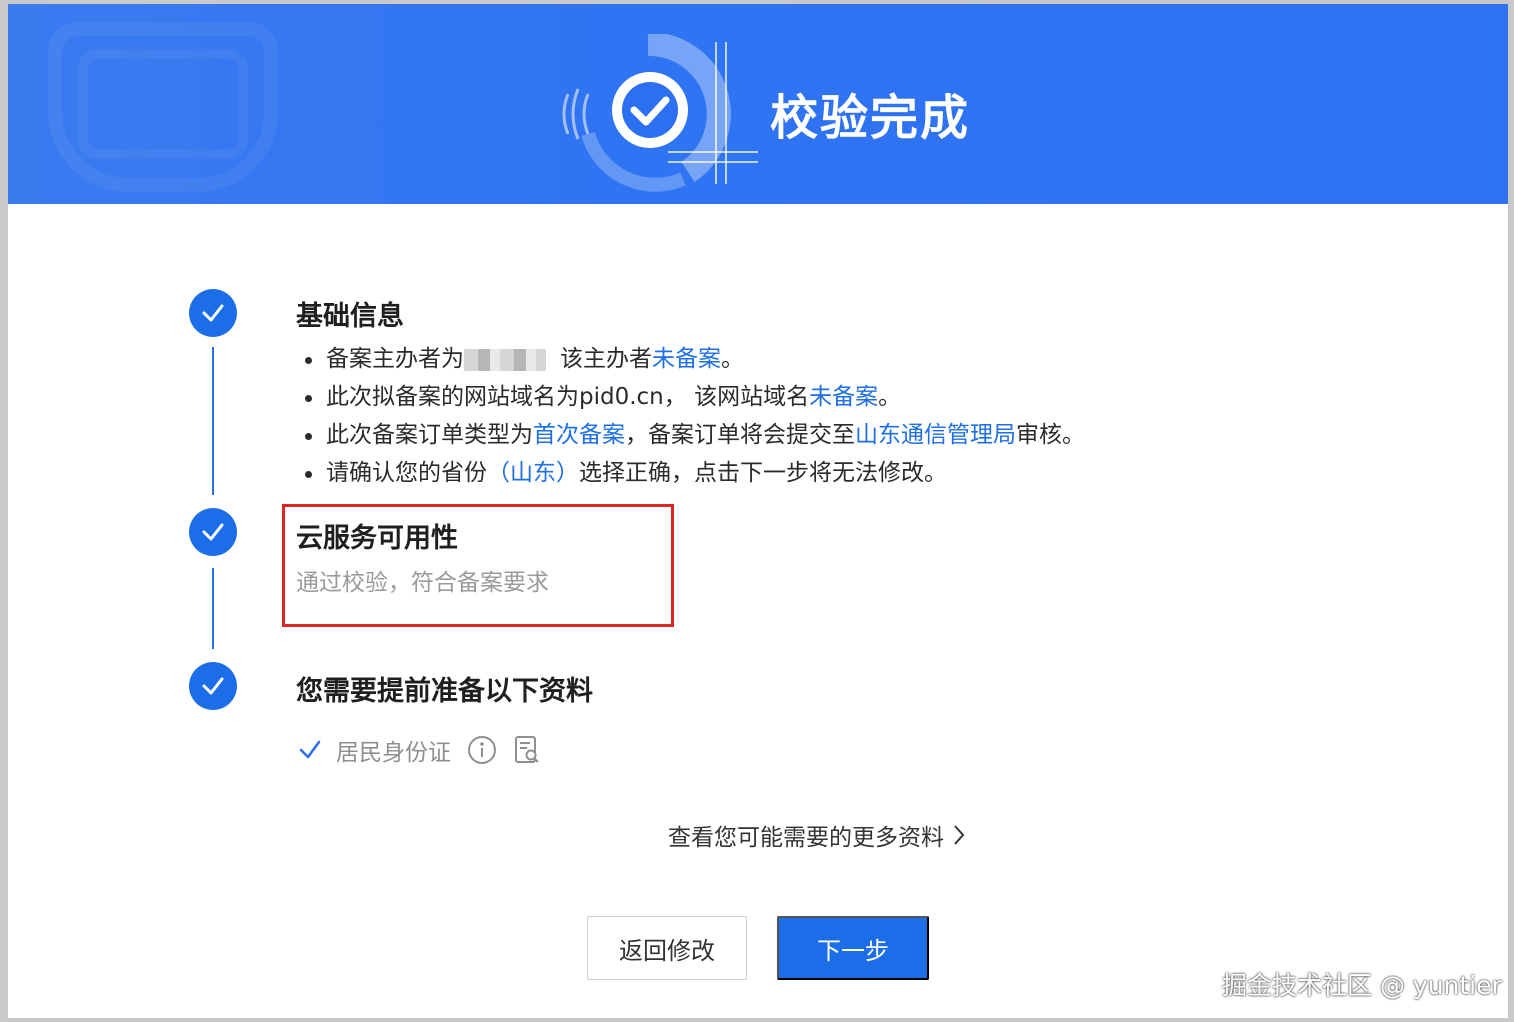 The image size is (1514, 1022). Describe the element at coordinates (393, 753) in the screenshot. I see `material-label: 居民身份证` at that location.